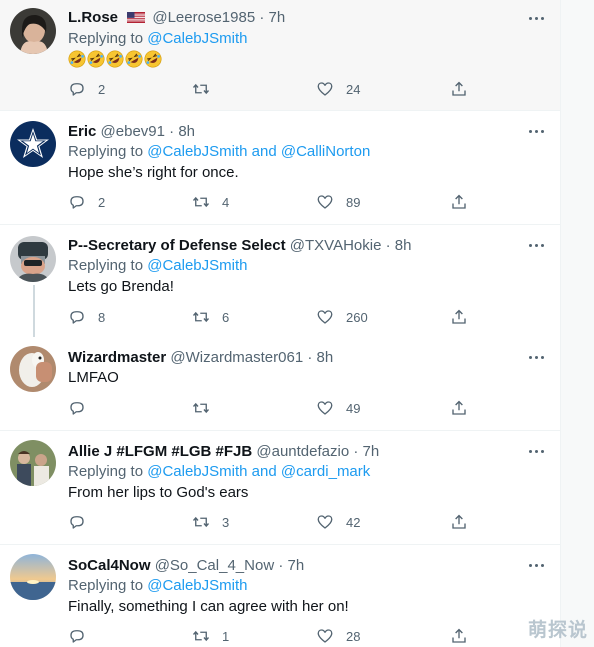 The image size is (594, 647). Describe the element at coordinates (93, 17) in the screenshot. I see `display-name: L.Rose` at that location.